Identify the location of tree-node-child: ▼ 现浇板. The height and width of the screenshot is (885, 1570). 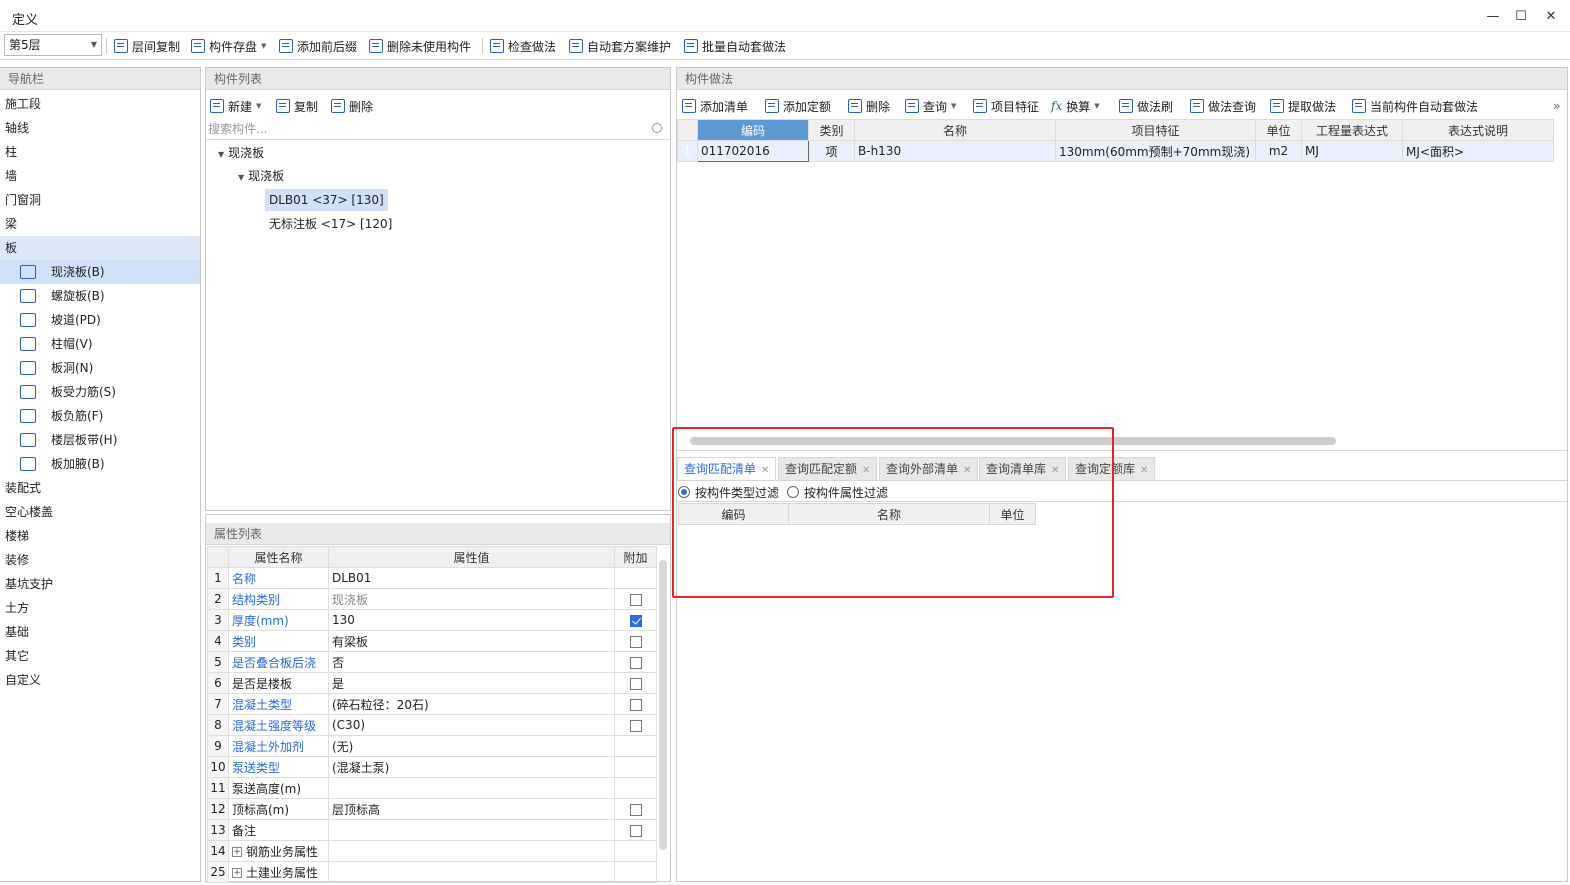
(261, 176).